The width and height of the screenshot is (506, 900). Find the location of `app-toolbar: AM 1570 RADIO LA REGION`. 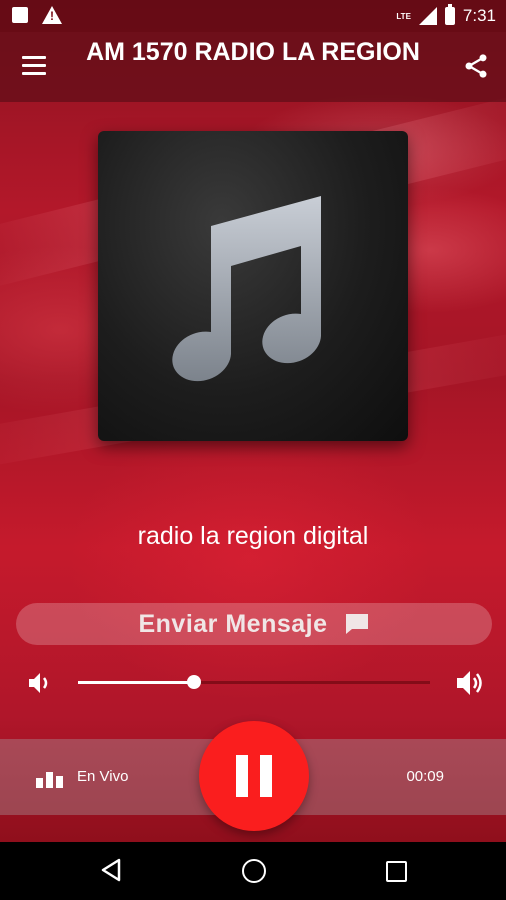

app-toolbar: AM 1570 RADIO LA REGION is located at coordinates (253, 67).